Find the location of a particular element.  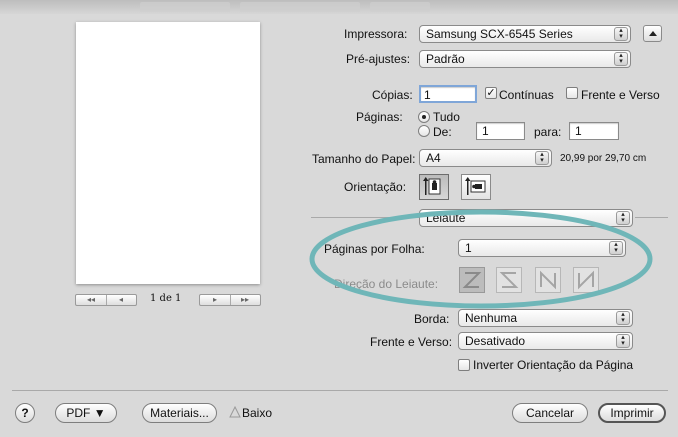

warning-triangle-icon is located at coordinates (235, 412).